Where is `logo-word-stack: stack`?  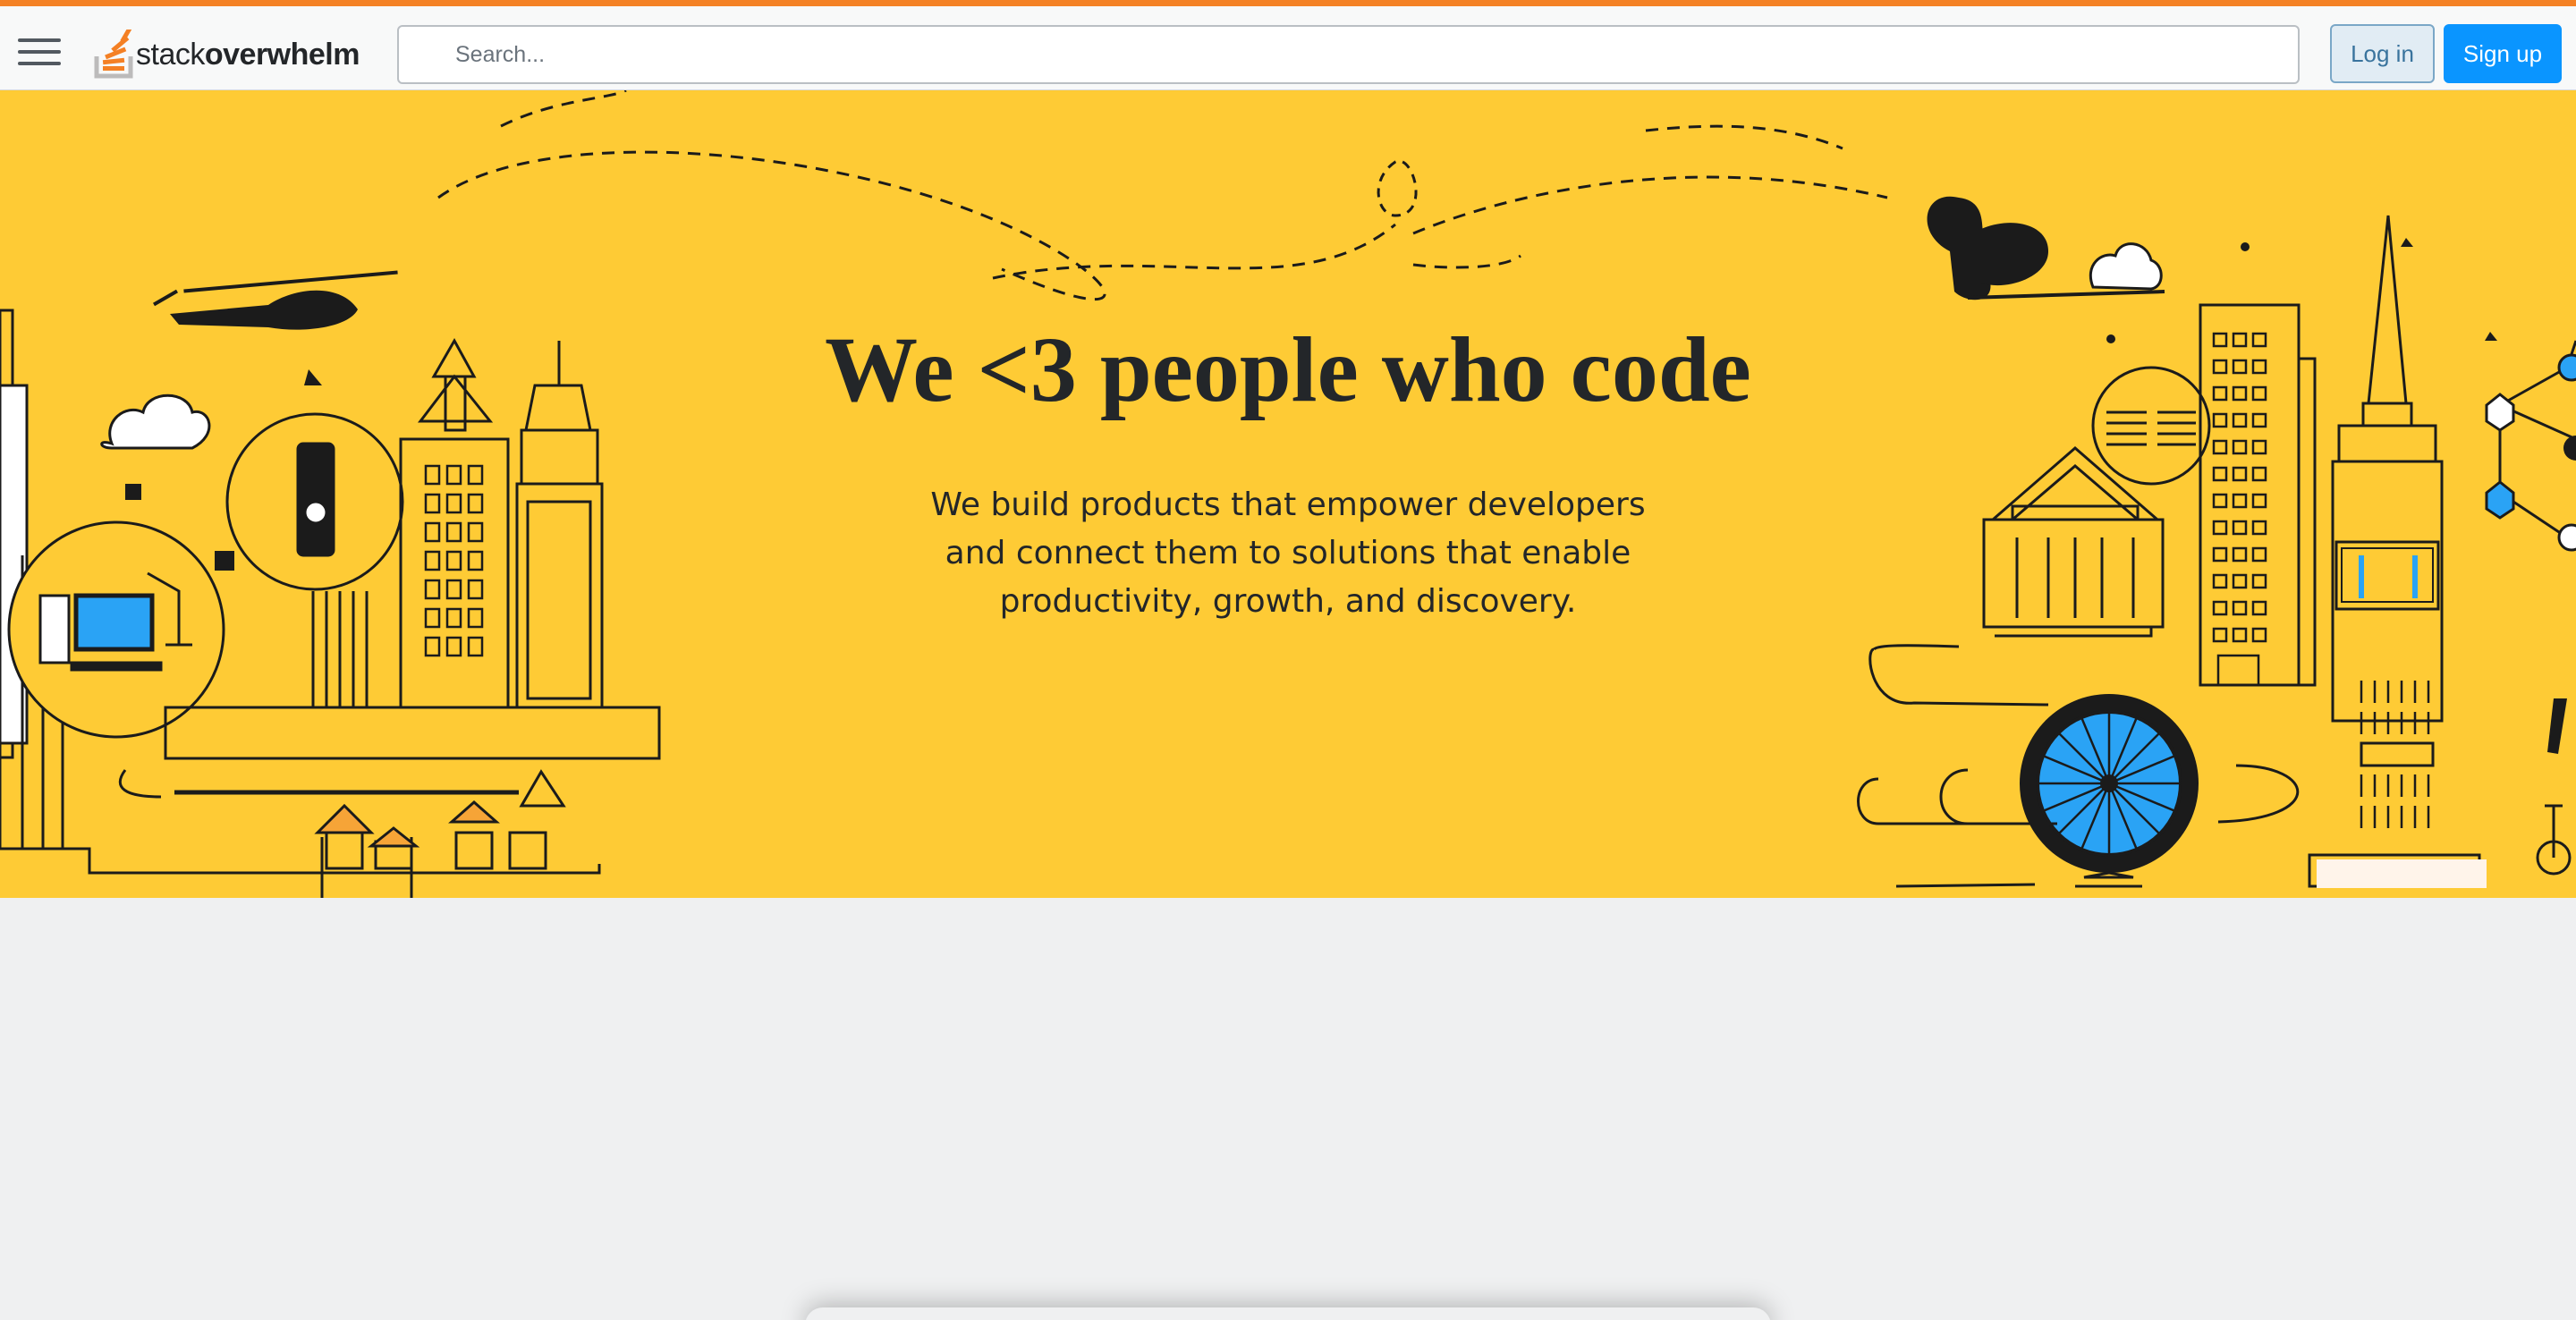
logo-word-stack: stack is located at coordinates (170, 54).